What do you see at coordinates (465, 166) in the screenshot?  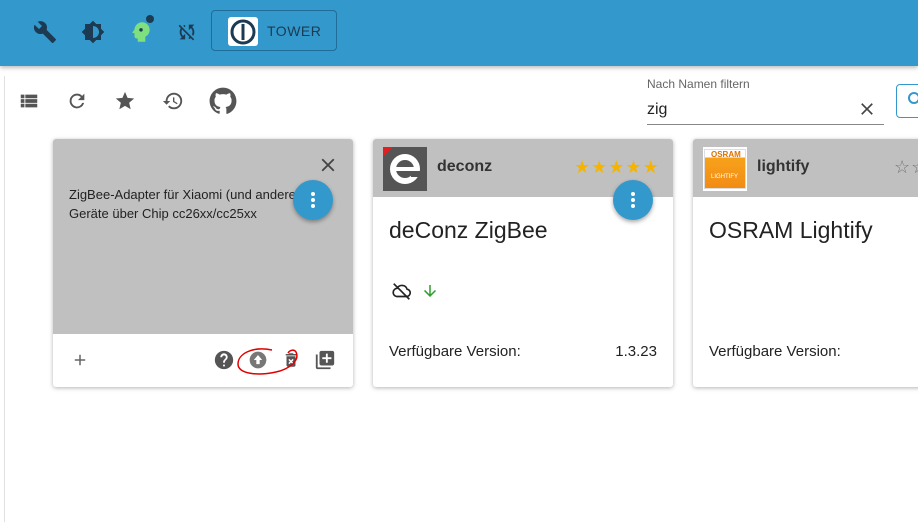 I see `adapter-short-name: deconz` at bounding box center [465, 166].